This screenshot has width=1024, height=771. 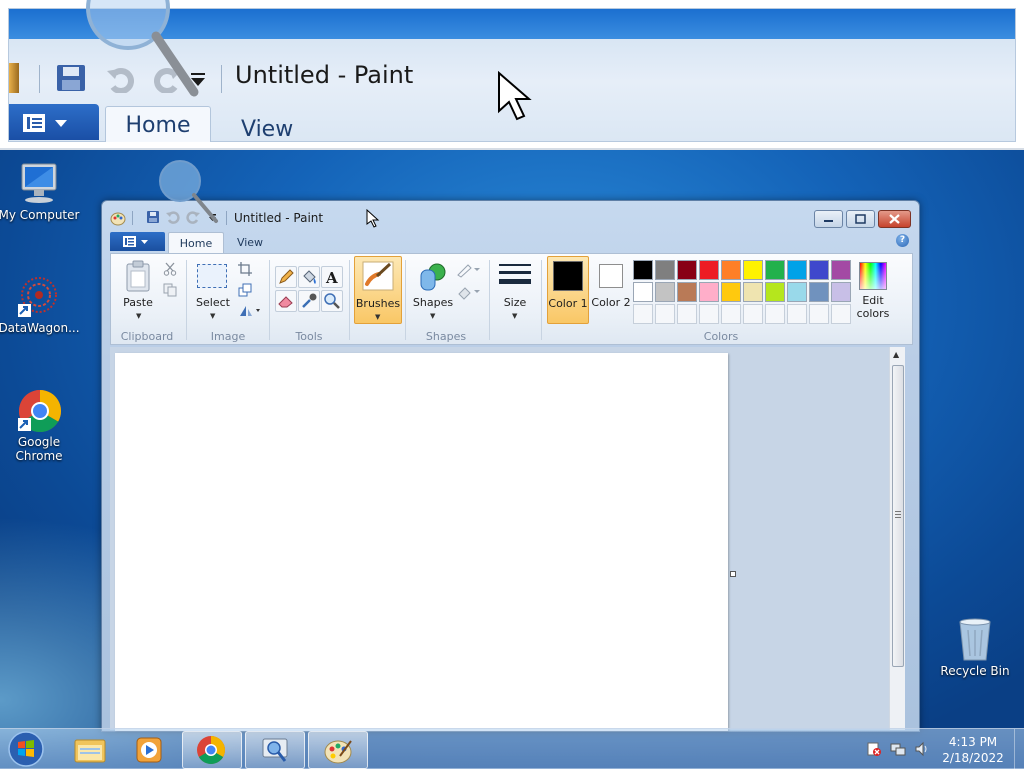 What do you see at coordinates (515, 291) in the screenshot?
I see `size-button: Size ▼` at bounding box center [515, 291].